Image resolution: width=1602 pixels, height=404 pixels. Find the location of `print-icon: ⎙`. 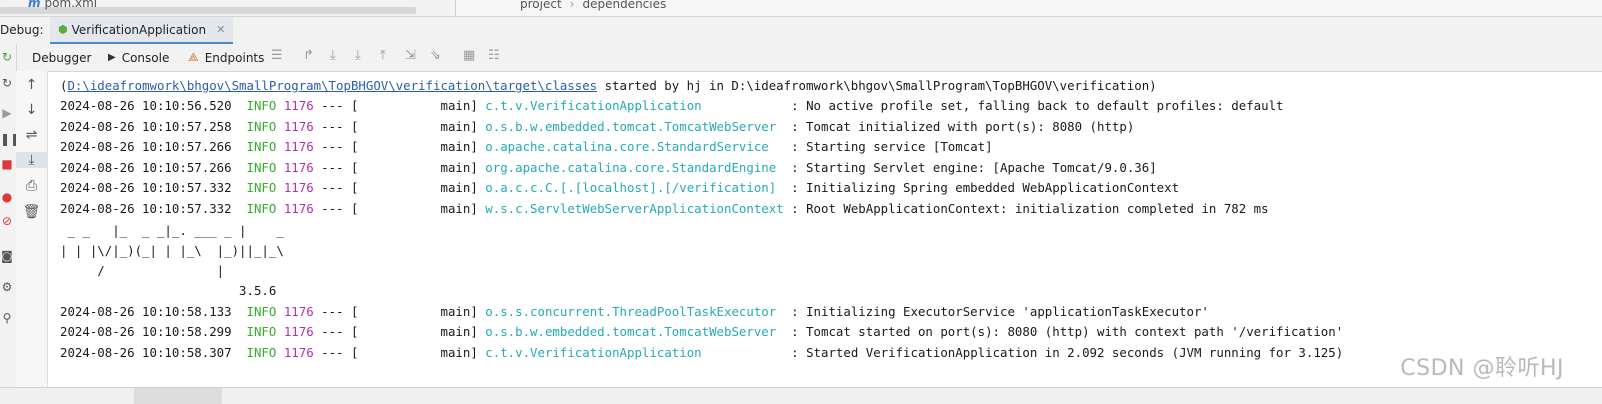

print-icon: ⎙ is located at coordinates (31, 186).